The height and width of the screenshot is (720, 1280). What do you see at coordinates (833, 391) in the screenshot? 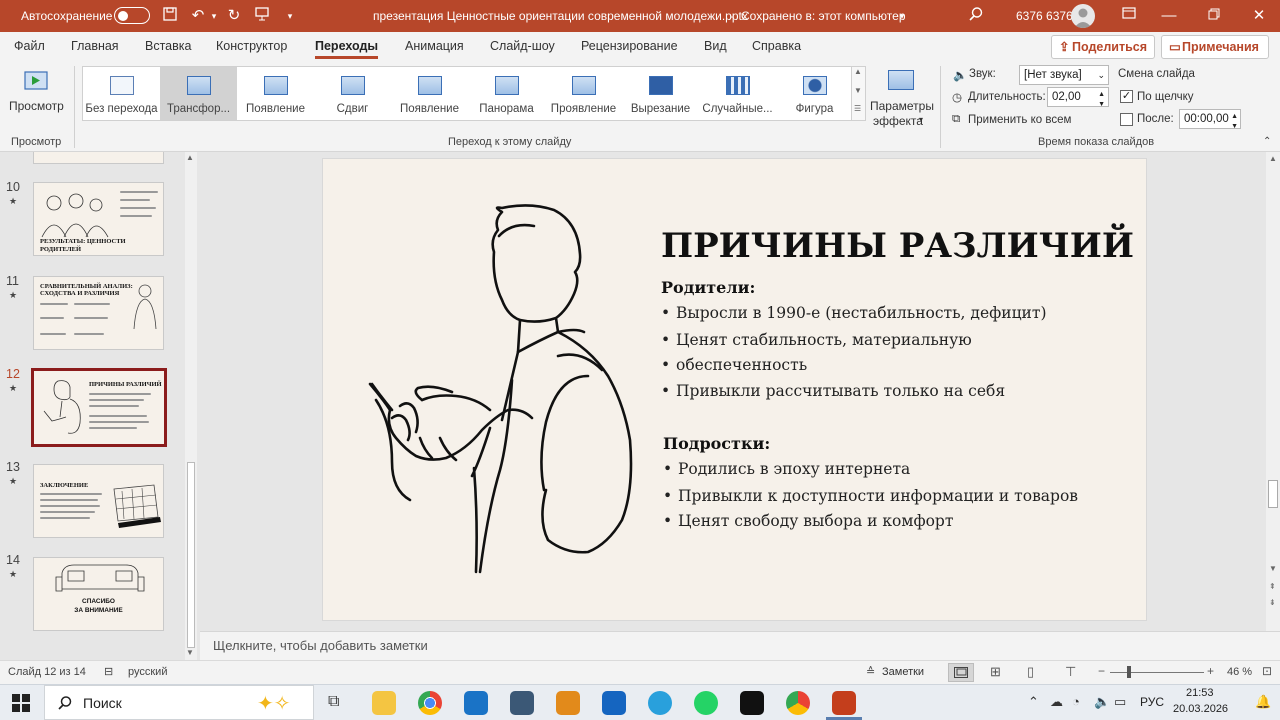
I see `bullet-item: Привыкли рассчитывать только на себя` at bounding box center [833, 391].